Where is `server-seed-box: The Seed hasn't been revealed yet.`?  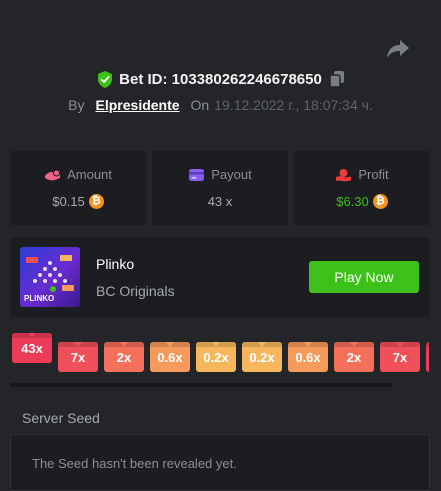 server-seed-box: The Seed hasn't been revealed yet. is located at coordinates (220, 462).